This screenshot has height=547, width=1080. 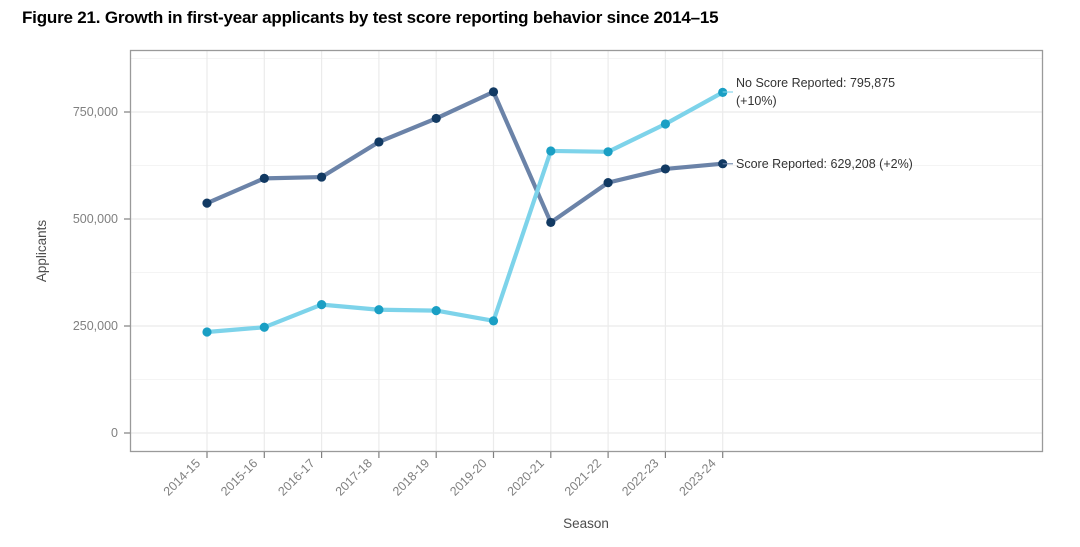 What do you see at coordinates (583, 477) in the screenshot?
I see `x-tick-label-2021-22: 2021-22` at bounding box center [583, 477].